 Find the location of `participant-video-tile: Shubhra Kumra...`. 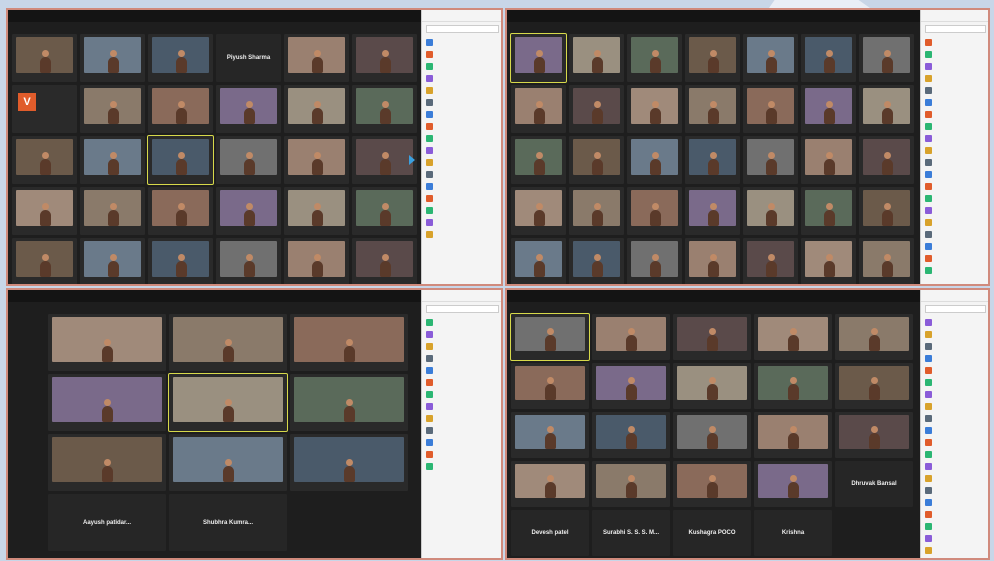

participant-video-tile: Shubhra Kumra... is located at coordinates (228, 522).